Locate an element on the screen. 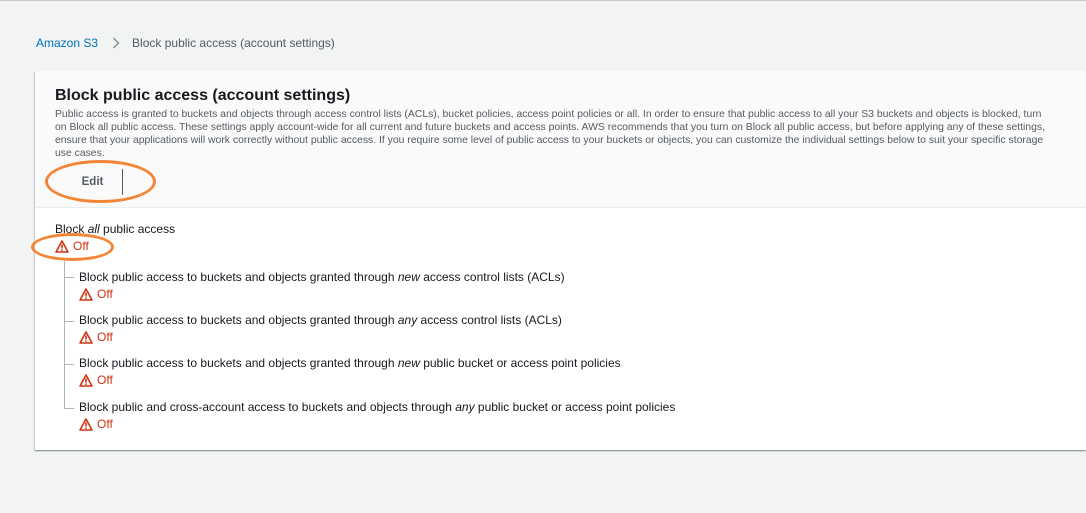 This screenshot has width=1086, height=513. edit-button: Edit is located at coordinates (93, 182).